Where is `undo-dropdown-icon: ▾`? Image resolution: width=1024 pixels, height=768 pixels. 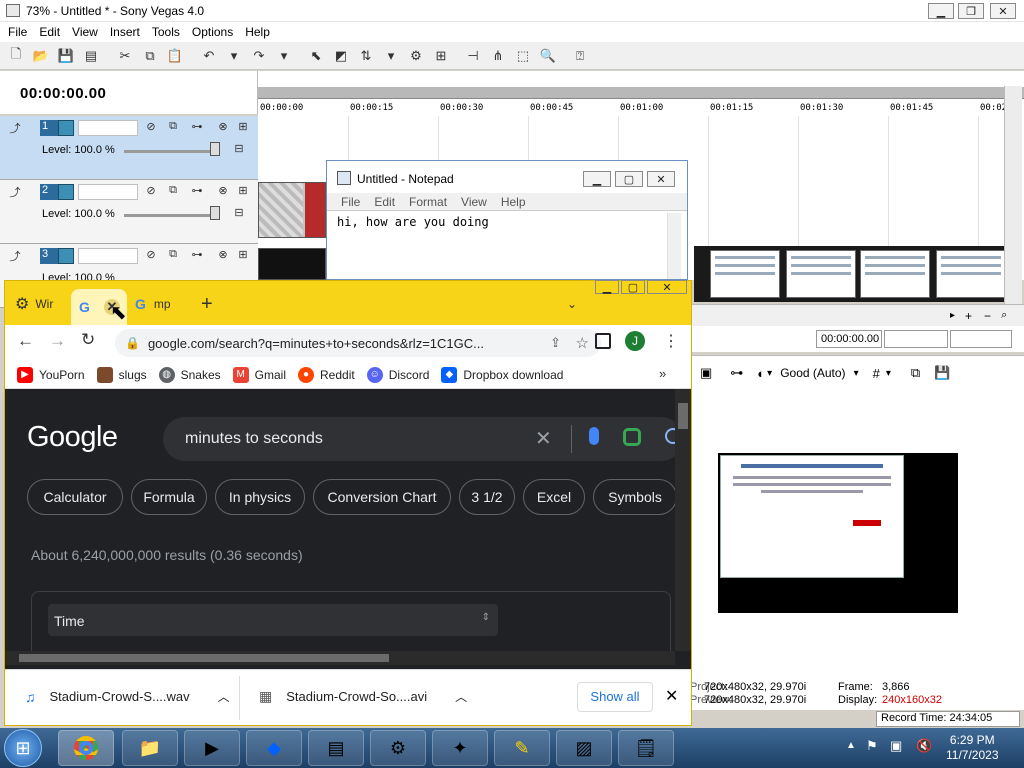
undo-dropdown-icon: ▾ is located at coordinates (234, 56).